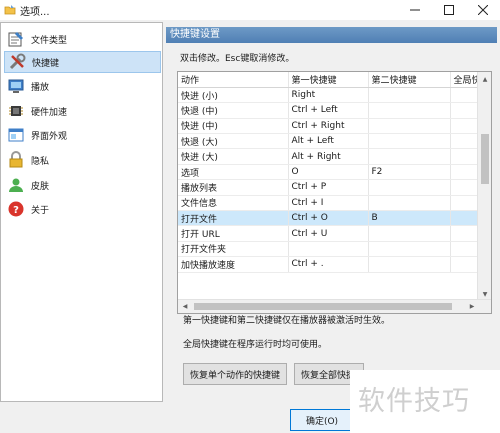  I want to click on table-row: 播放列表 Ctrl + P, so click(328, 187).